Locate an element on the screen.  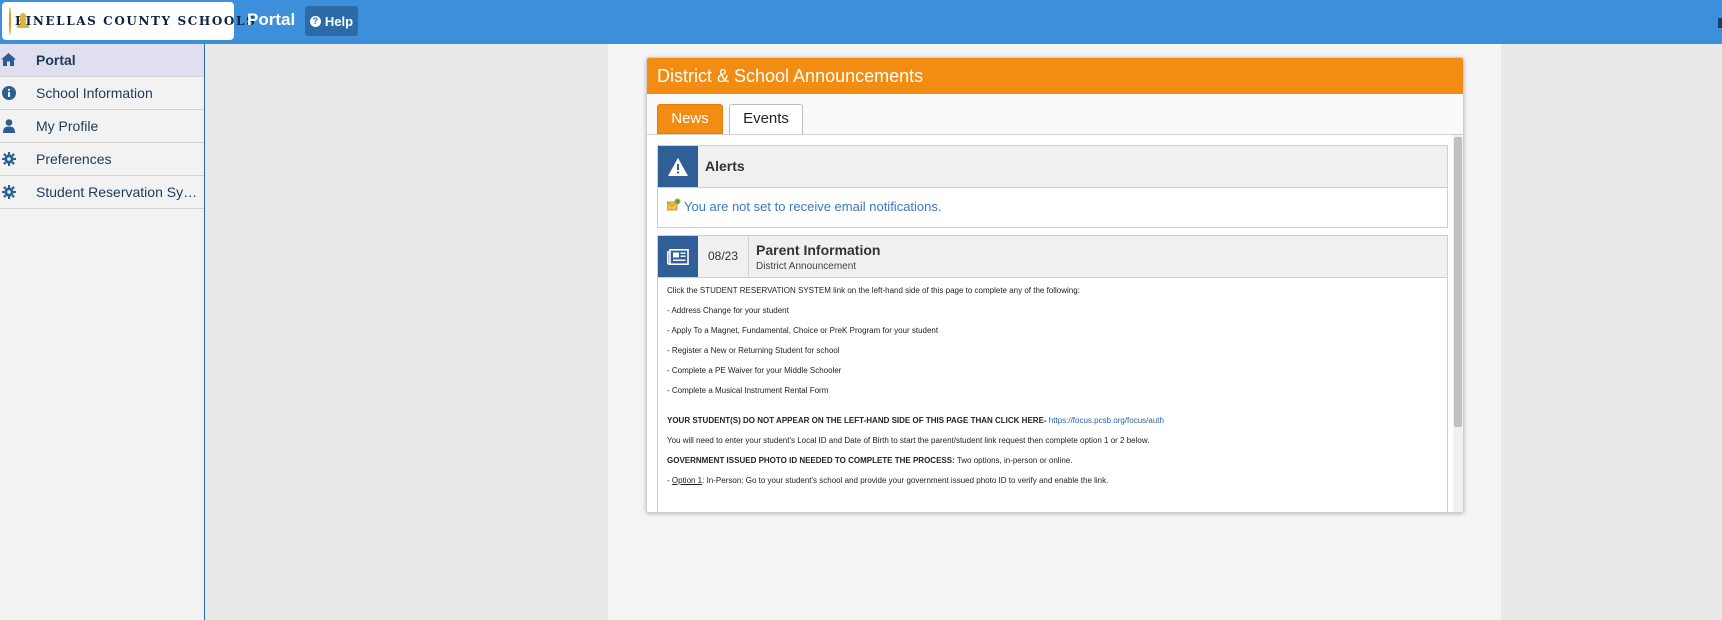
alerts-title: Alerts is located at coordinates (725, 166).